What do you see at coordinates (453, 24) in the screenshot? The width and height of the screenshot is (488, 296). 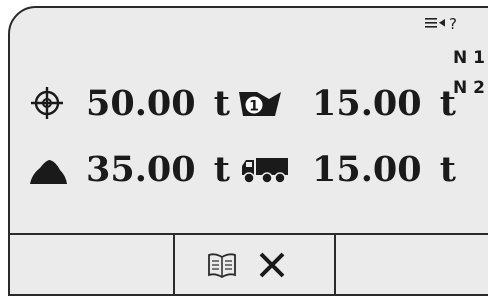 I see `help-button: ?` at bounding box center [453, 24].